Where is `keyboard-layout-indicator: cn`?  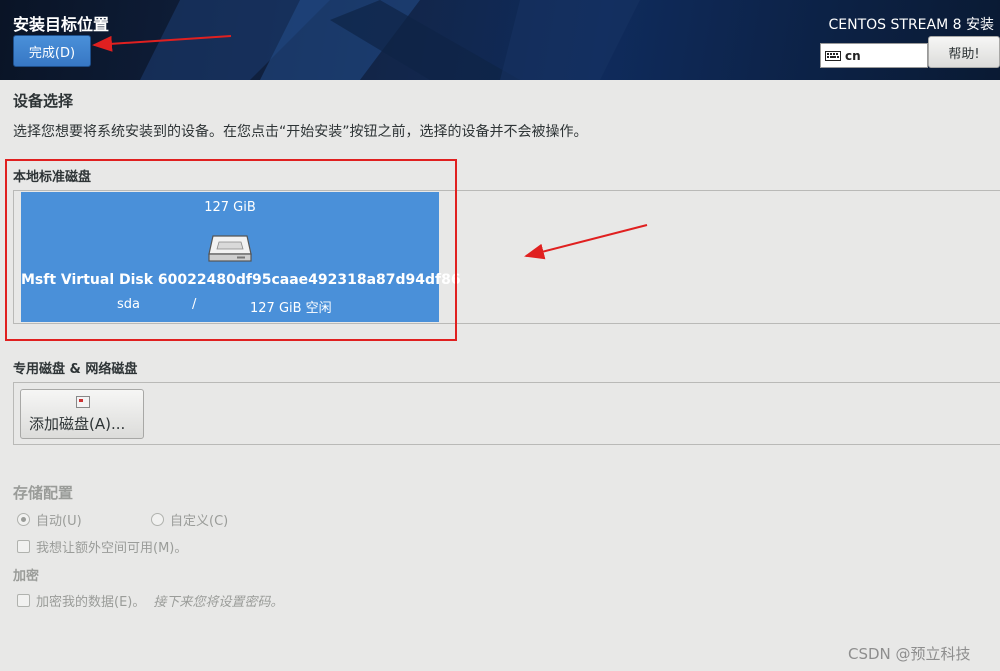
keyboard-layout-indicator: cn is located at coordinates (874, 55).